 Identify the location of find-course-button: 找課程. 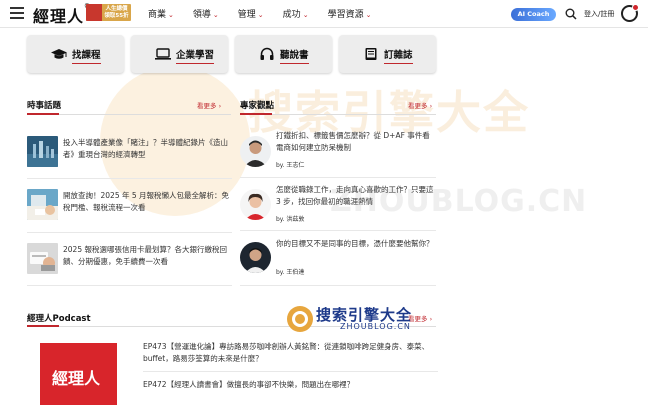
(75, 54).